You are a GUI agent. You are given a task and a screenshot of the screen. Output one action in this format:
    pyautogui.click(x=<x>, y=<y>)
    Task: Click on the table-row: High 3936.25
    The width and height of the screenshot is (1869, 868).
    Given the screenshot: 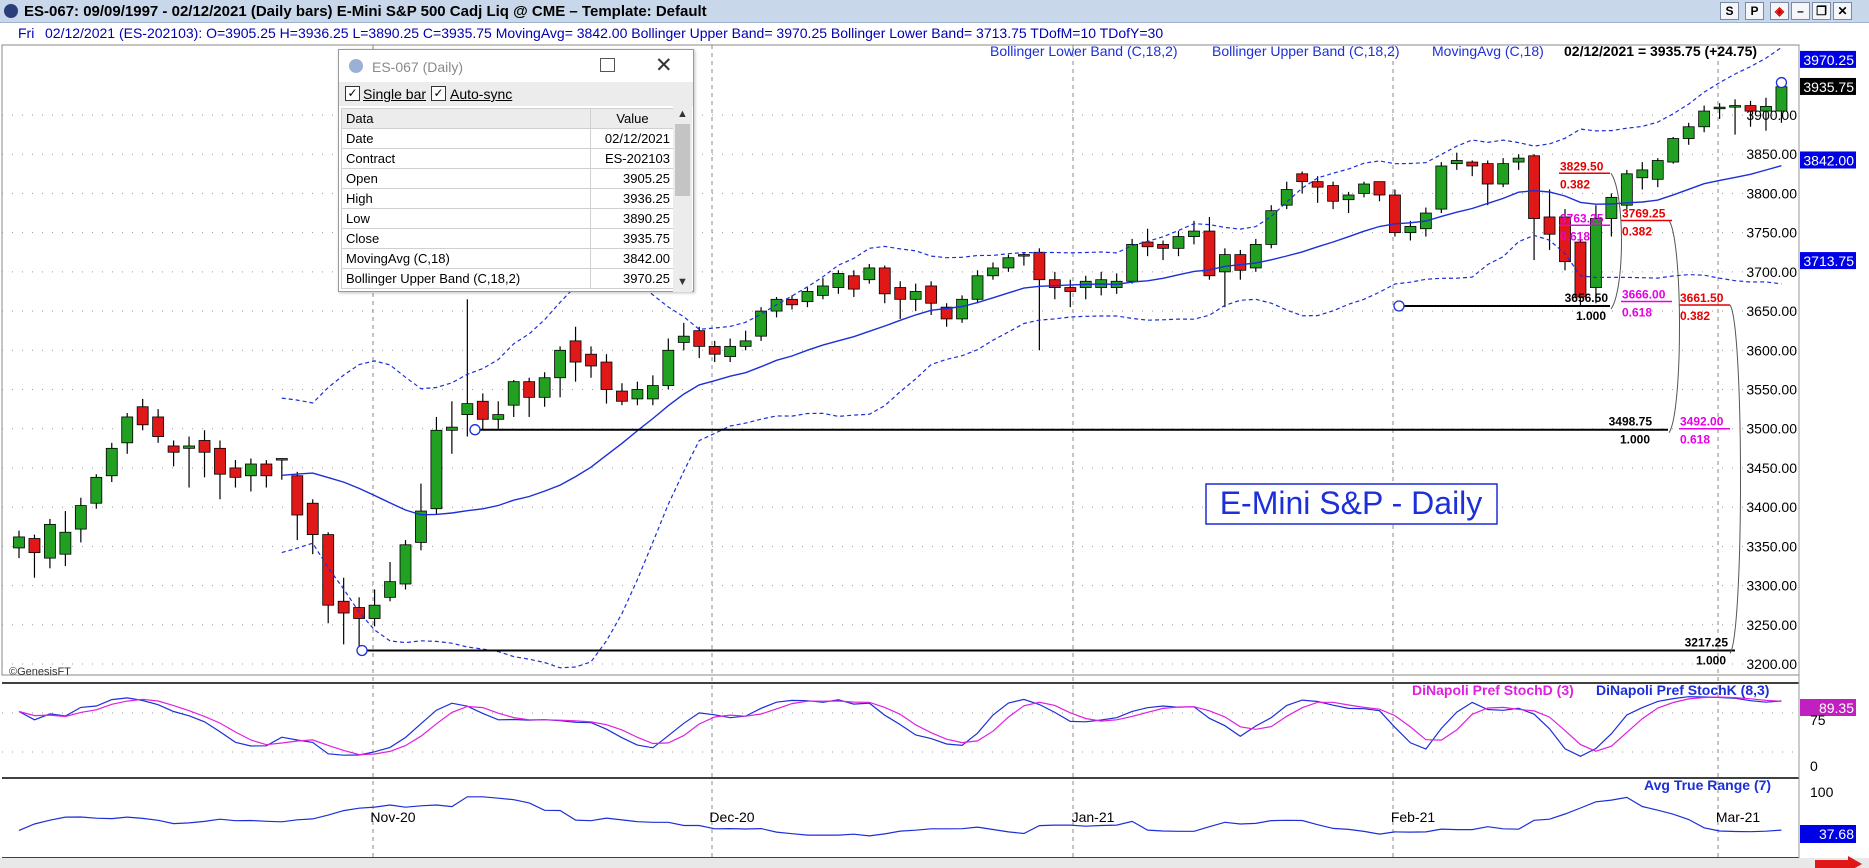 What is the action you would take?
    pyautogui.click(x=508, y=198)
    